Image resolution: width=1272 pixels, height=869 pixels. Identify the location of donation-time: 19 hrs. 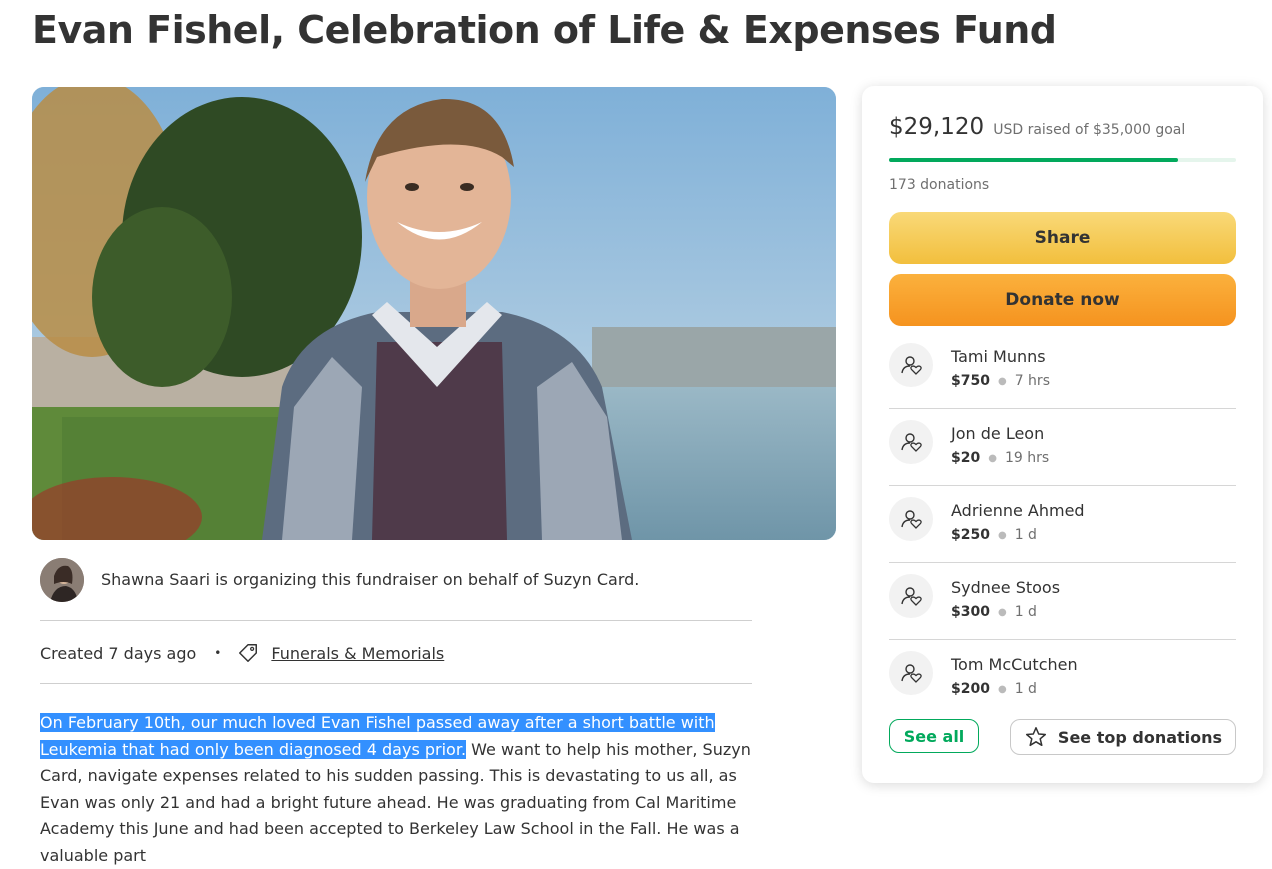
(1027, 458).